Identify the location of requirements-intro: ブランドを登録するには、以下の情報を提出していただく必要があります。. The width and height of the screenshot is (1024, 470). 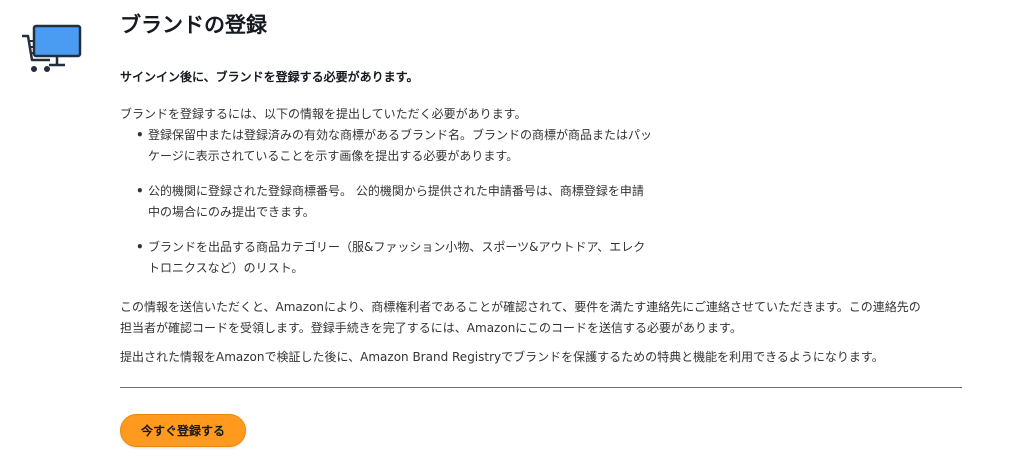
(323, 114).